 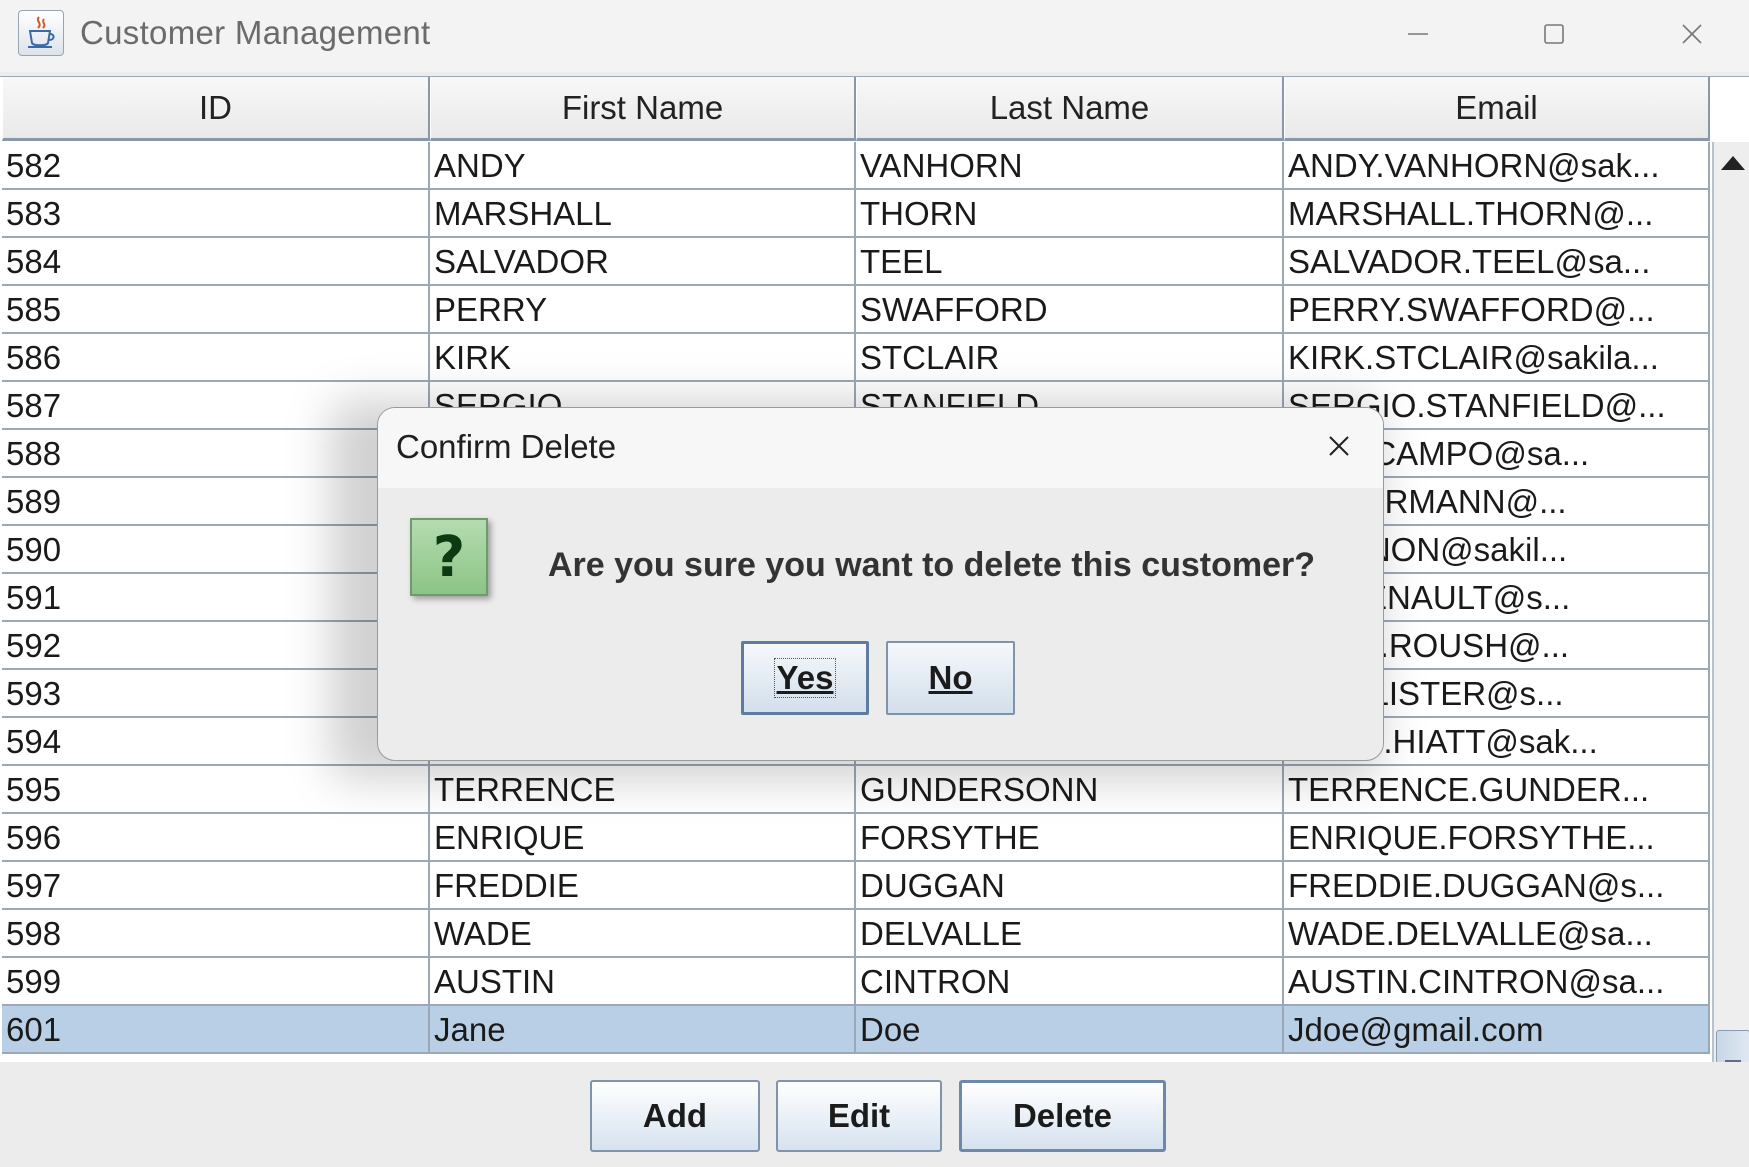 What do you see at coordinates (1497, 1029) in the screenshot?
I see `cell-email: Jdoe@gmail.com` at bounding box center [1497, 1029].